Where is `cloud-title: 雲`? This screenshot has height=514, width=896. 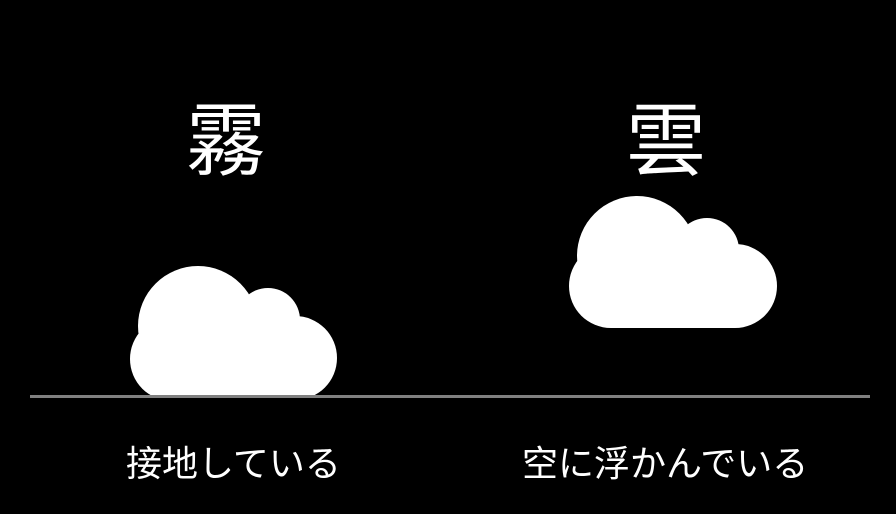 cloud-title: 雲 is located at coordinates (666, 141).